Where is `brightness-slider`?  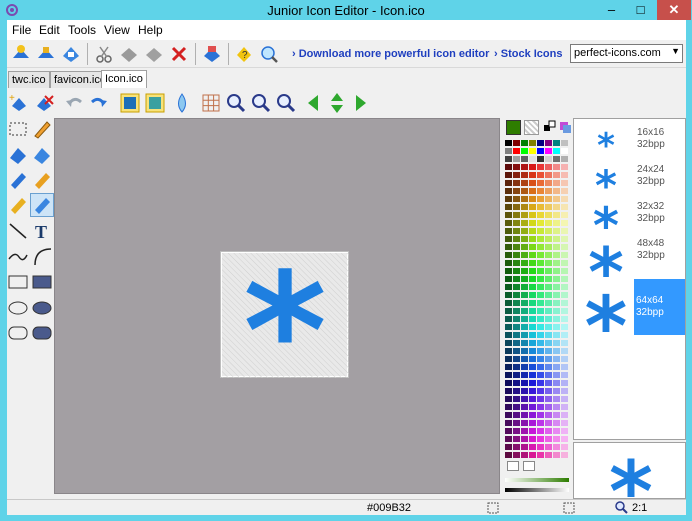 brightness-slider is located at coordinates (537, 490).